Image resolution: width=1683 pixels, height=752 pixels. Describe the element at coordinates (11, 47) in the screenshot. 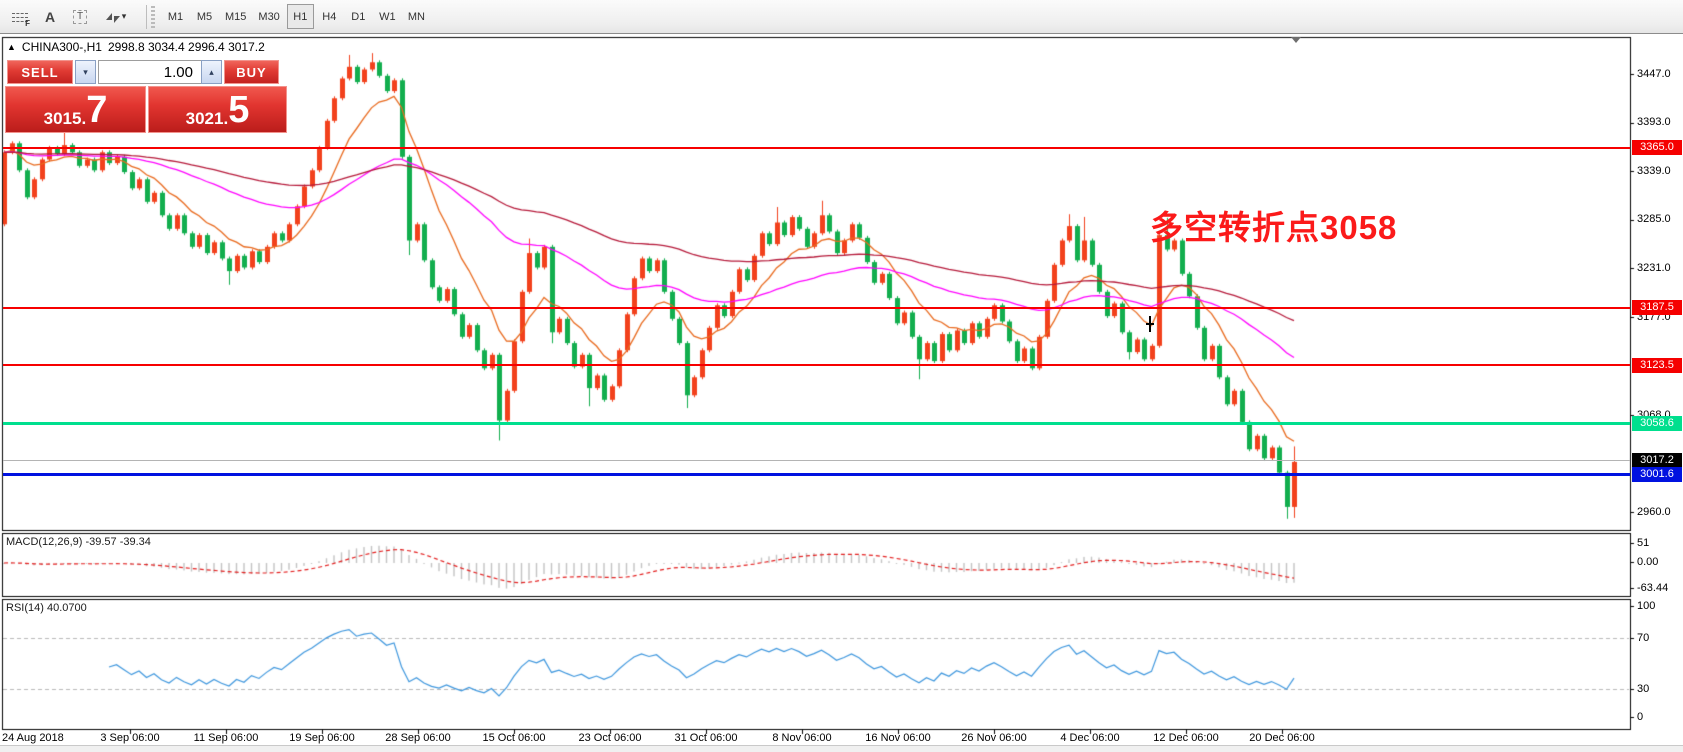

I see `symbol-arrow-icon: ▲` at that location.